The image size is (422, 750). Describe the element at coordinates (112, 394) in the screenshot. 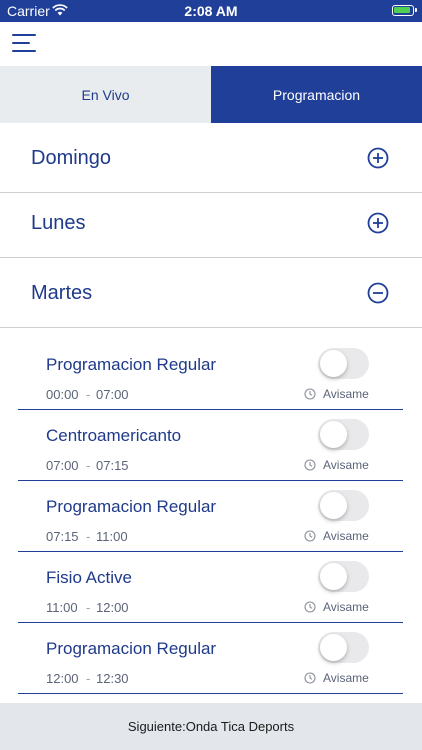

I see `end-time: 07:00` at that location.